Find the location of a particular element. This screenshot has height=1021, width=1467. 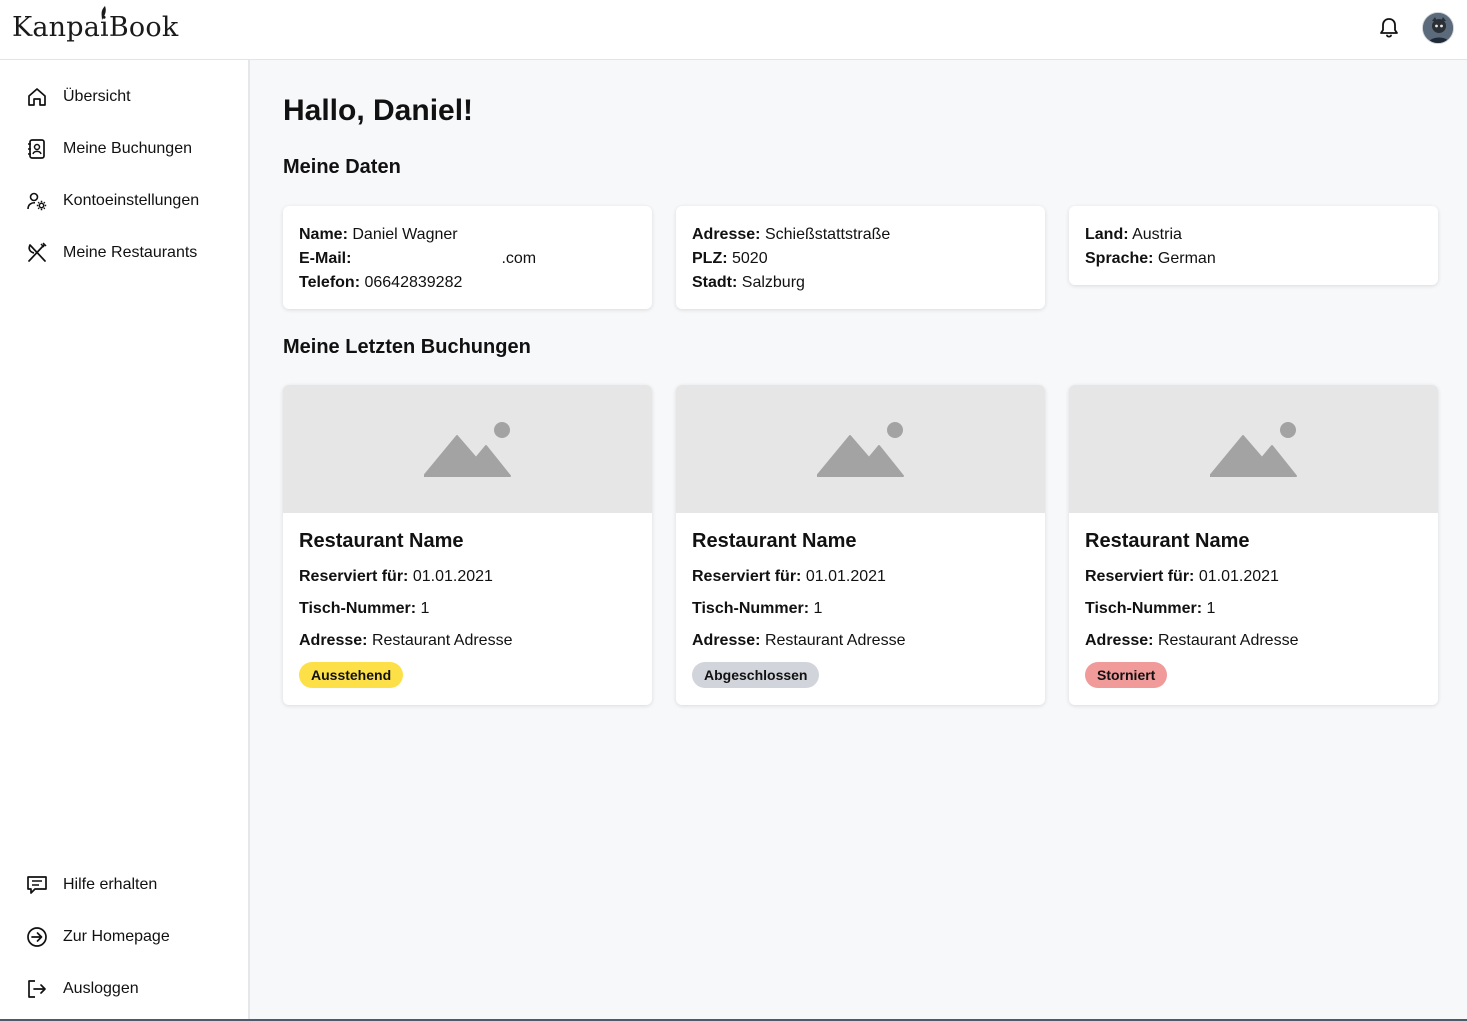

logout-icon is located at coordinates (37, 989).